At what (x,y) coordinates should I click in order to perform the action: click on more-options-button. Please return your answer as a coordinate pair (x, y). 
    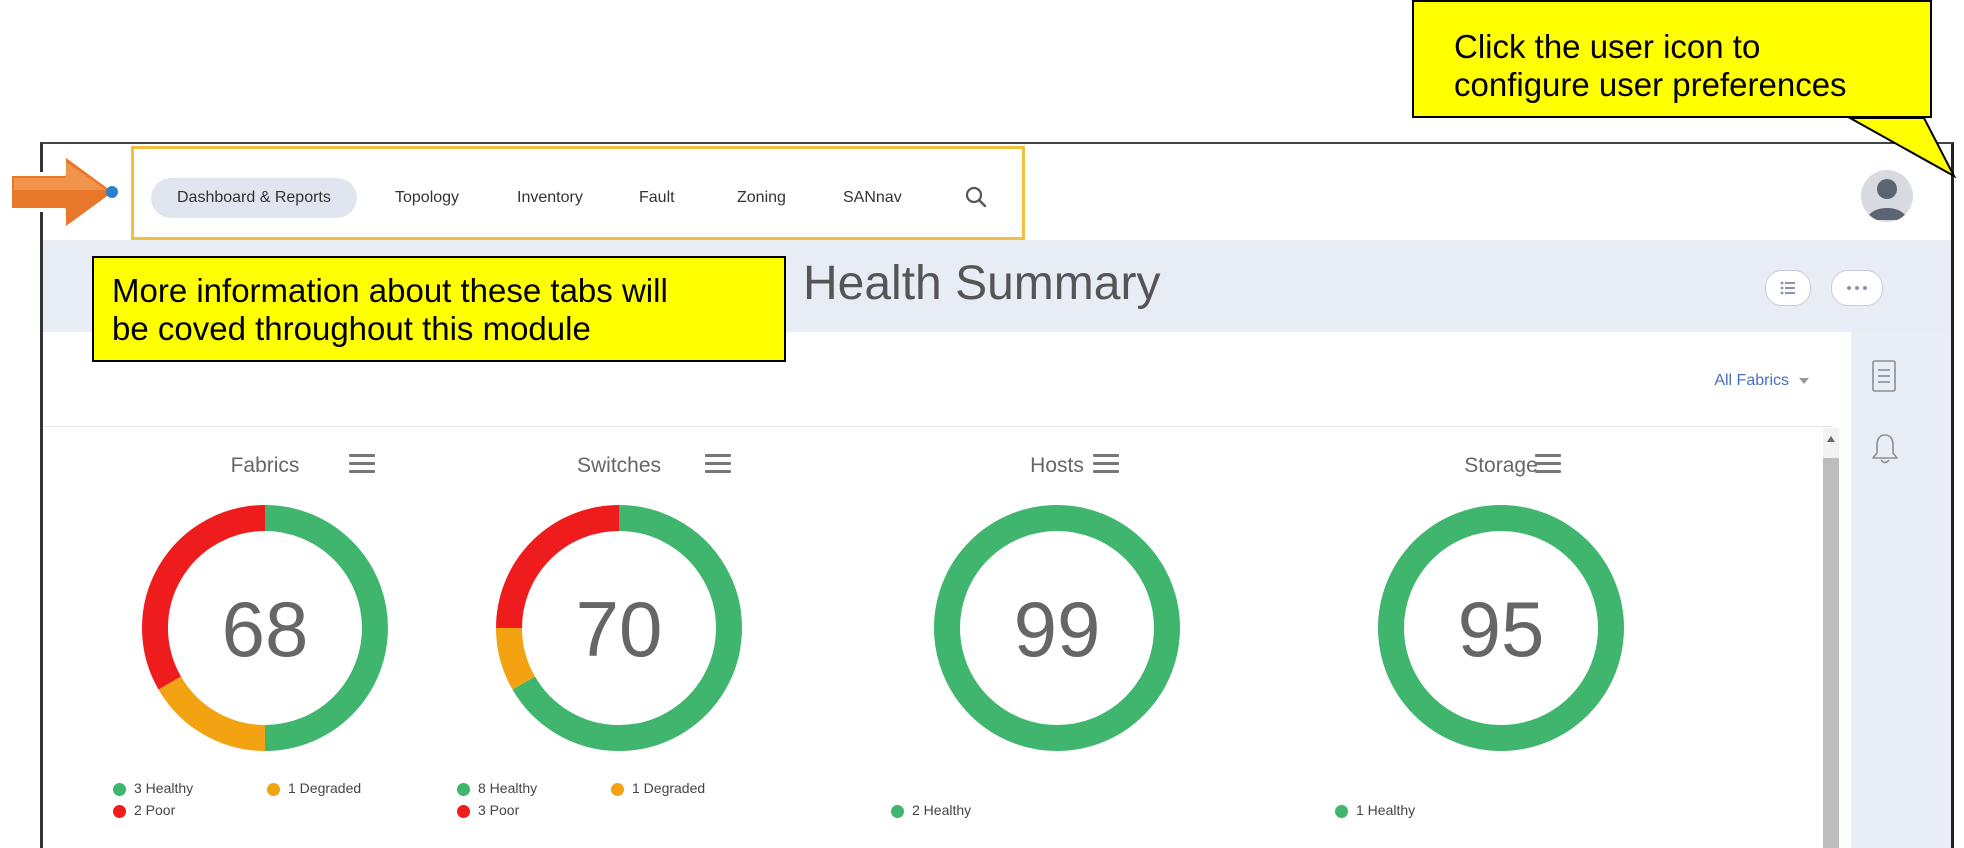
    Looking at the image, I should click on (1857, 288).